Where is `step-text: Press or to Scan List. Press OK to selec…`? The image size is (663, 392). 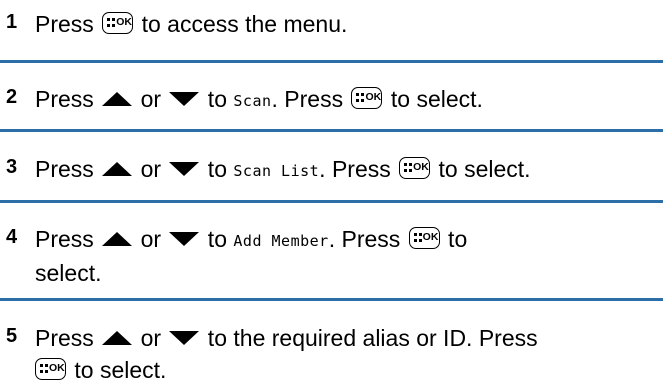
step-text: Press or to Scan List. Press OK to selec… is located at coordinates (347, 170).